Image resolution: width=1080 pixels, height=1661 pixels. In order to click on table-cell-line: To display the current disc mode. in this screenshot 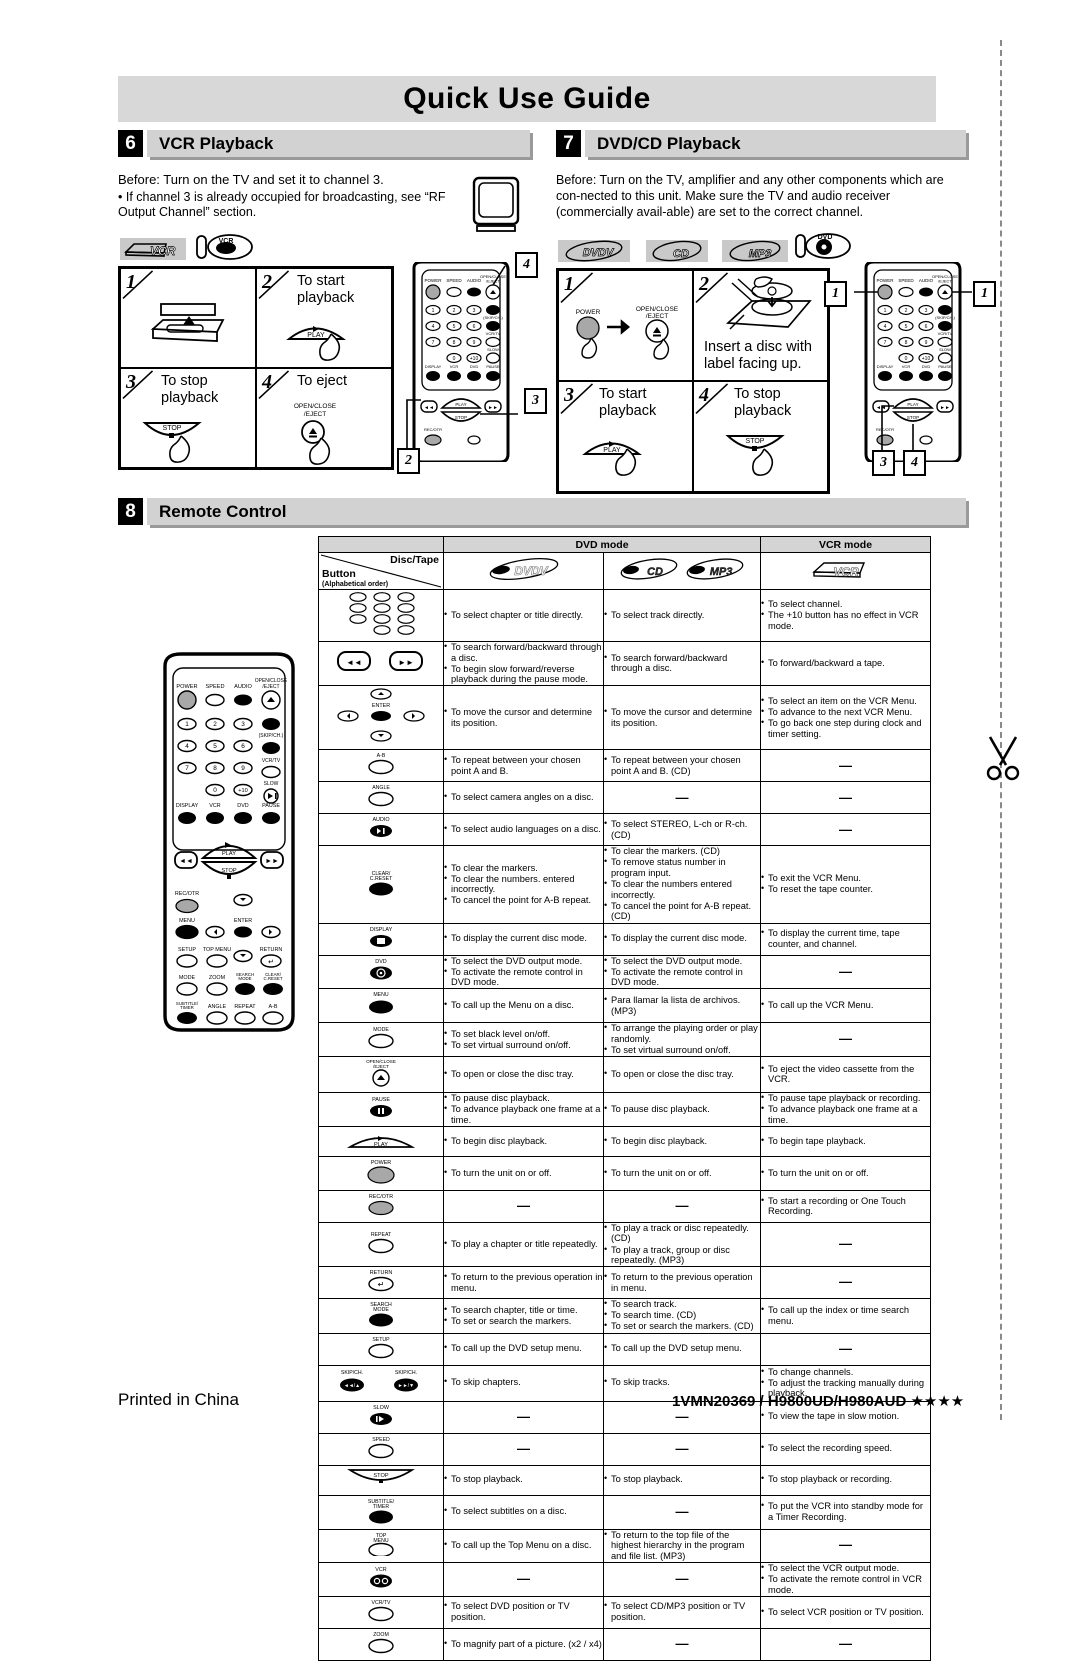, I will do `click(682, 938)`.